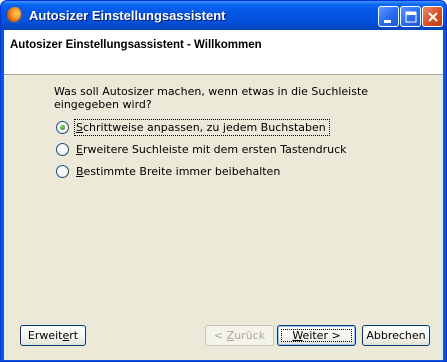 This screenshot has height=362, width=447. Describe the element at coordinates (387, 21) in the screenshot. I see `minimize-icon` at that location.